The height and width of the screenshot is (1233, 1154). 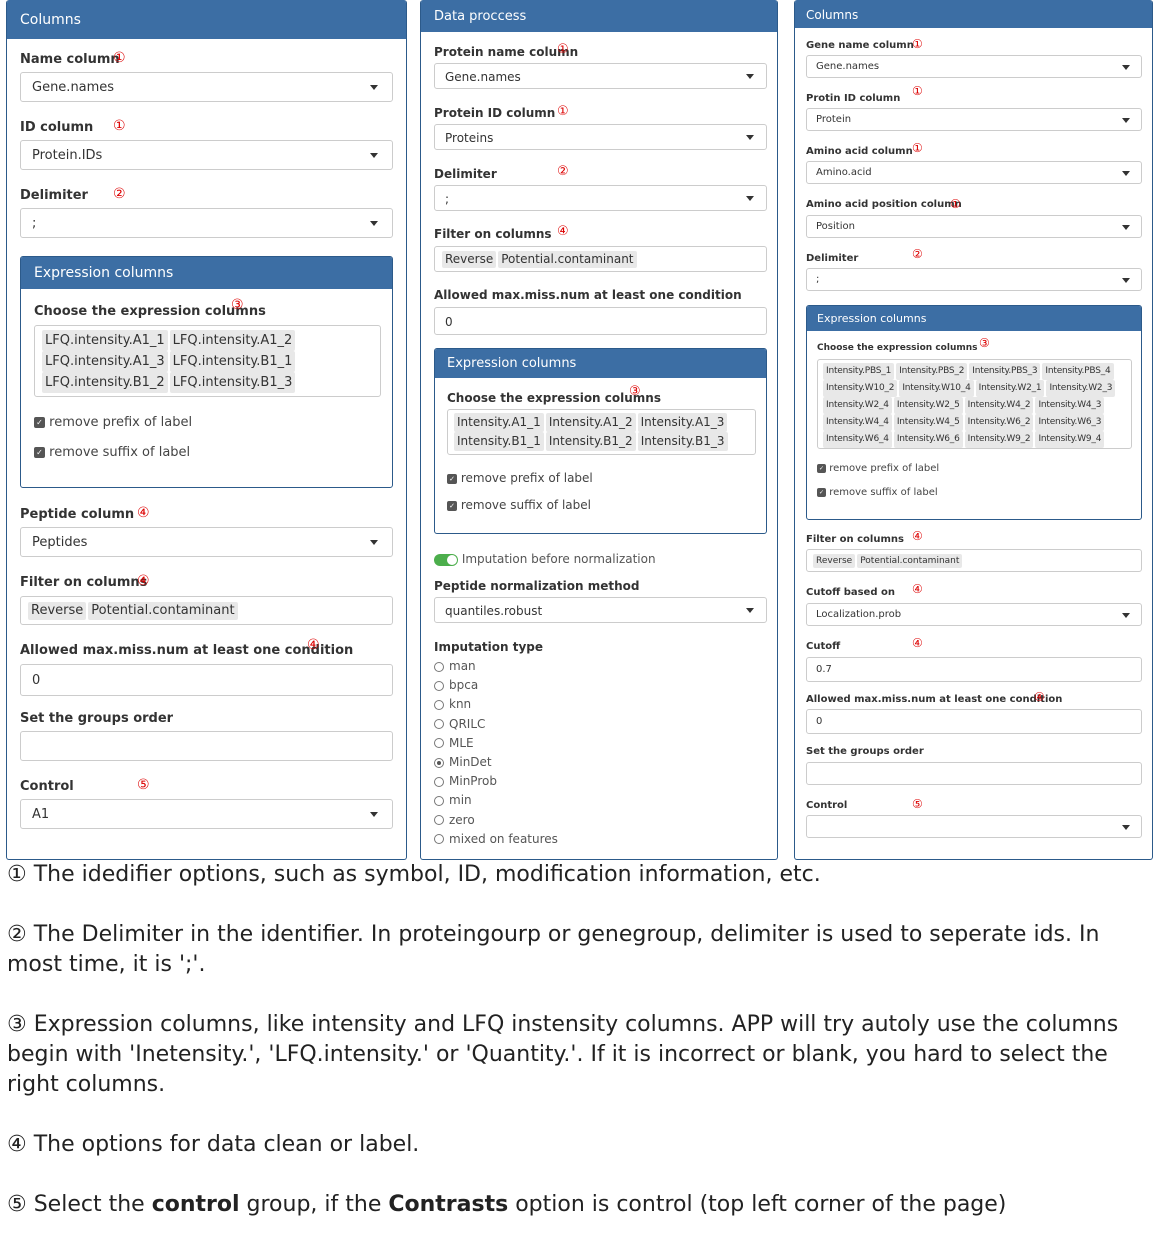 What do you see at coordinates (459, 724) in the screenshot?
I see `imputation-radio-option: QRILC` at bounding box center [459, 724].